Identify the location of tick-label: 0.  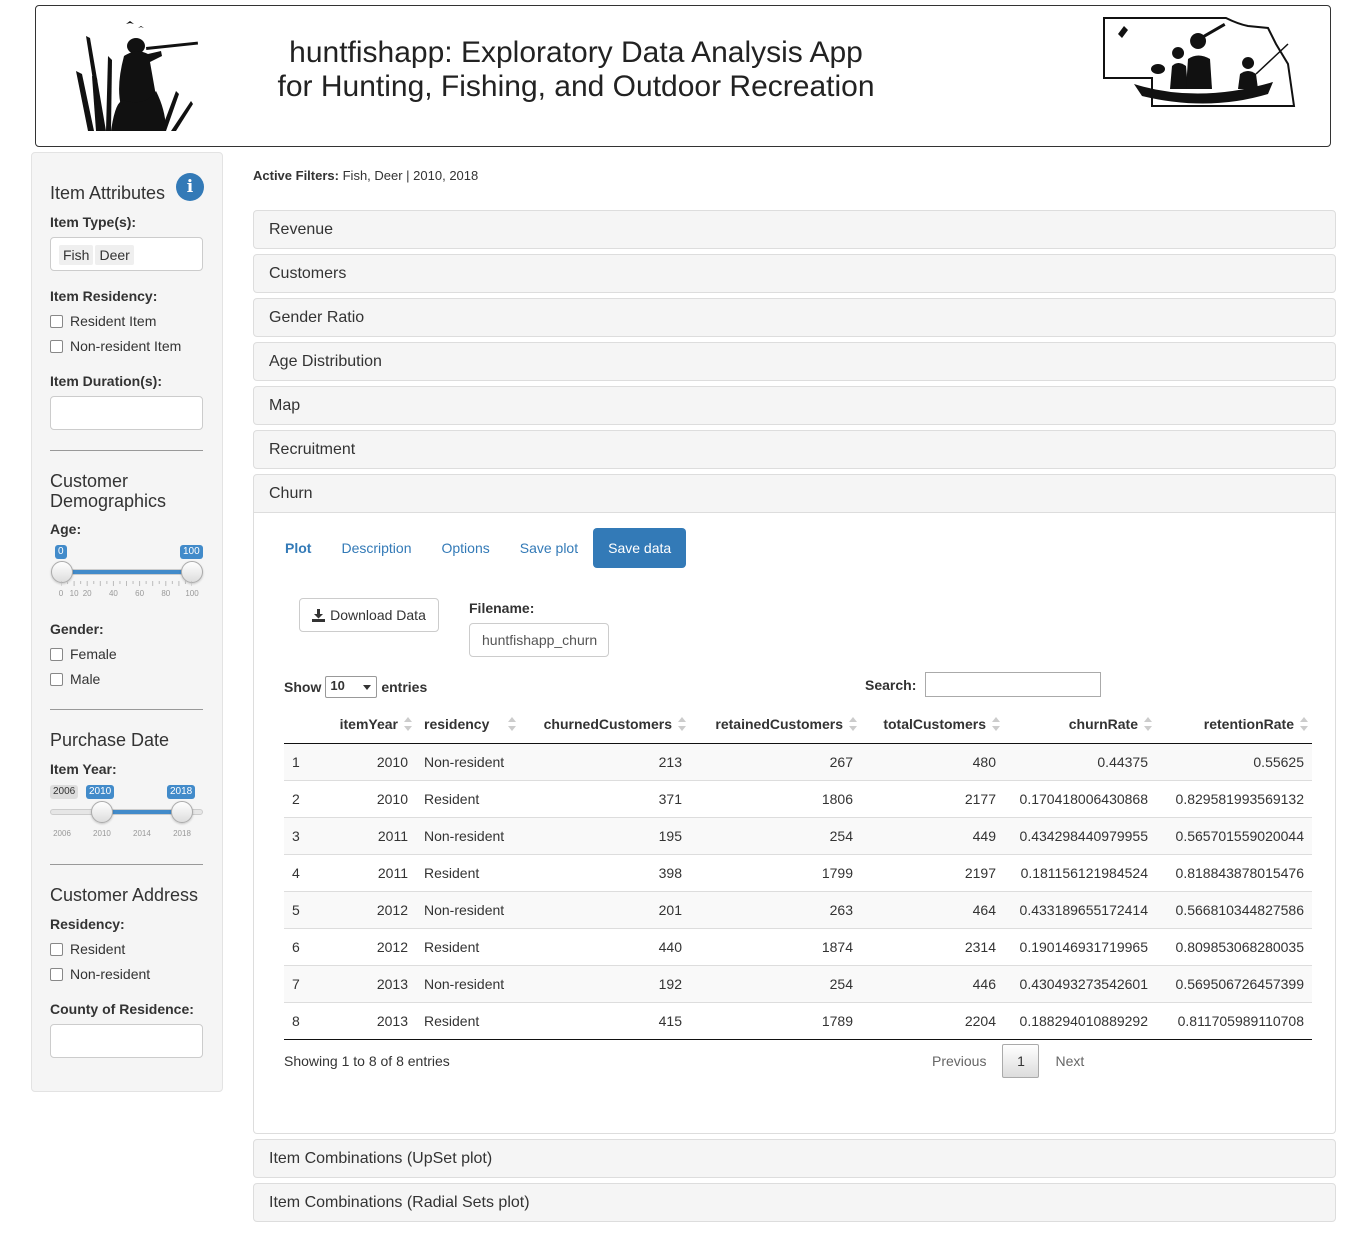
(61, 593).